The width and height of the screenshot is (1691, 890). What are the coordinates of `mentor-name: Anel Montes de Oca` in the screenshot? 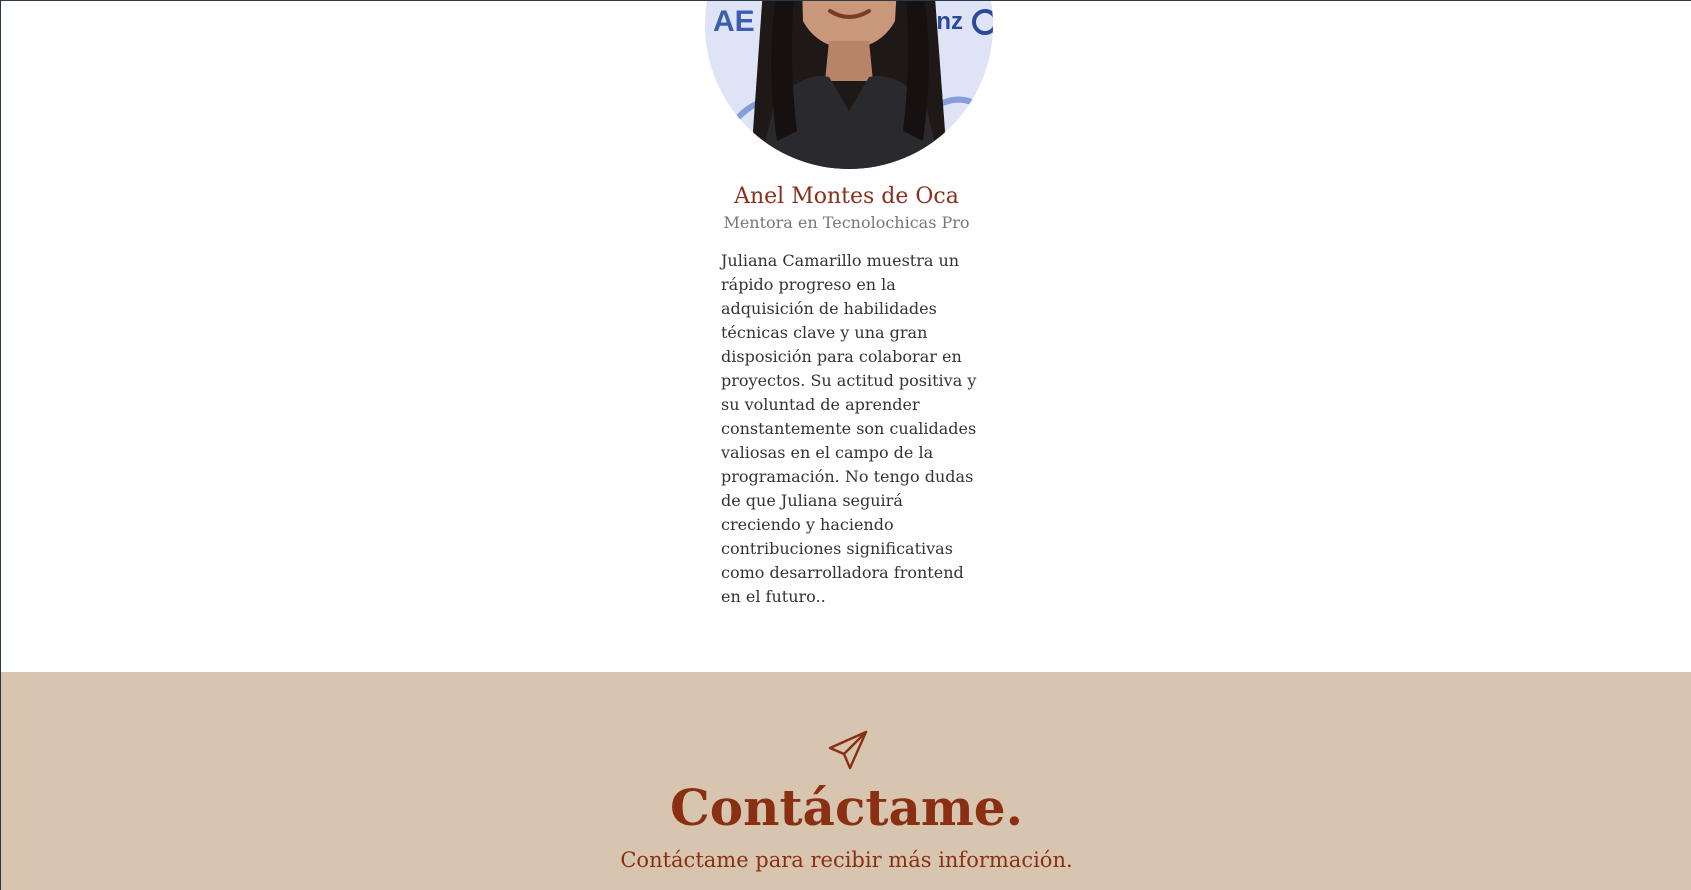 It's located at (846, 196).